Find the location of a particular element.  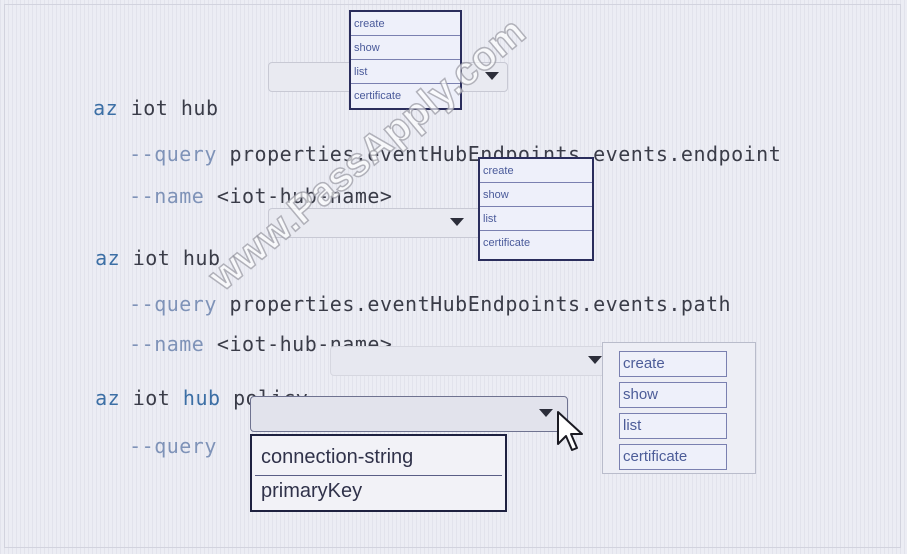

command-2-select is located at coordinates (375, 223).